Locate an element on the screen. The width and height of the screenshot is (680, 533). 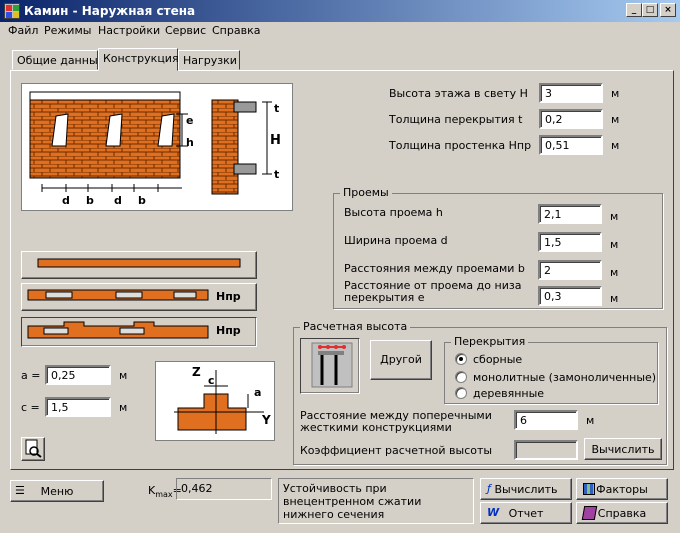
pilaster-wall-drawing: Hпр is located at coordinates (134, 296).